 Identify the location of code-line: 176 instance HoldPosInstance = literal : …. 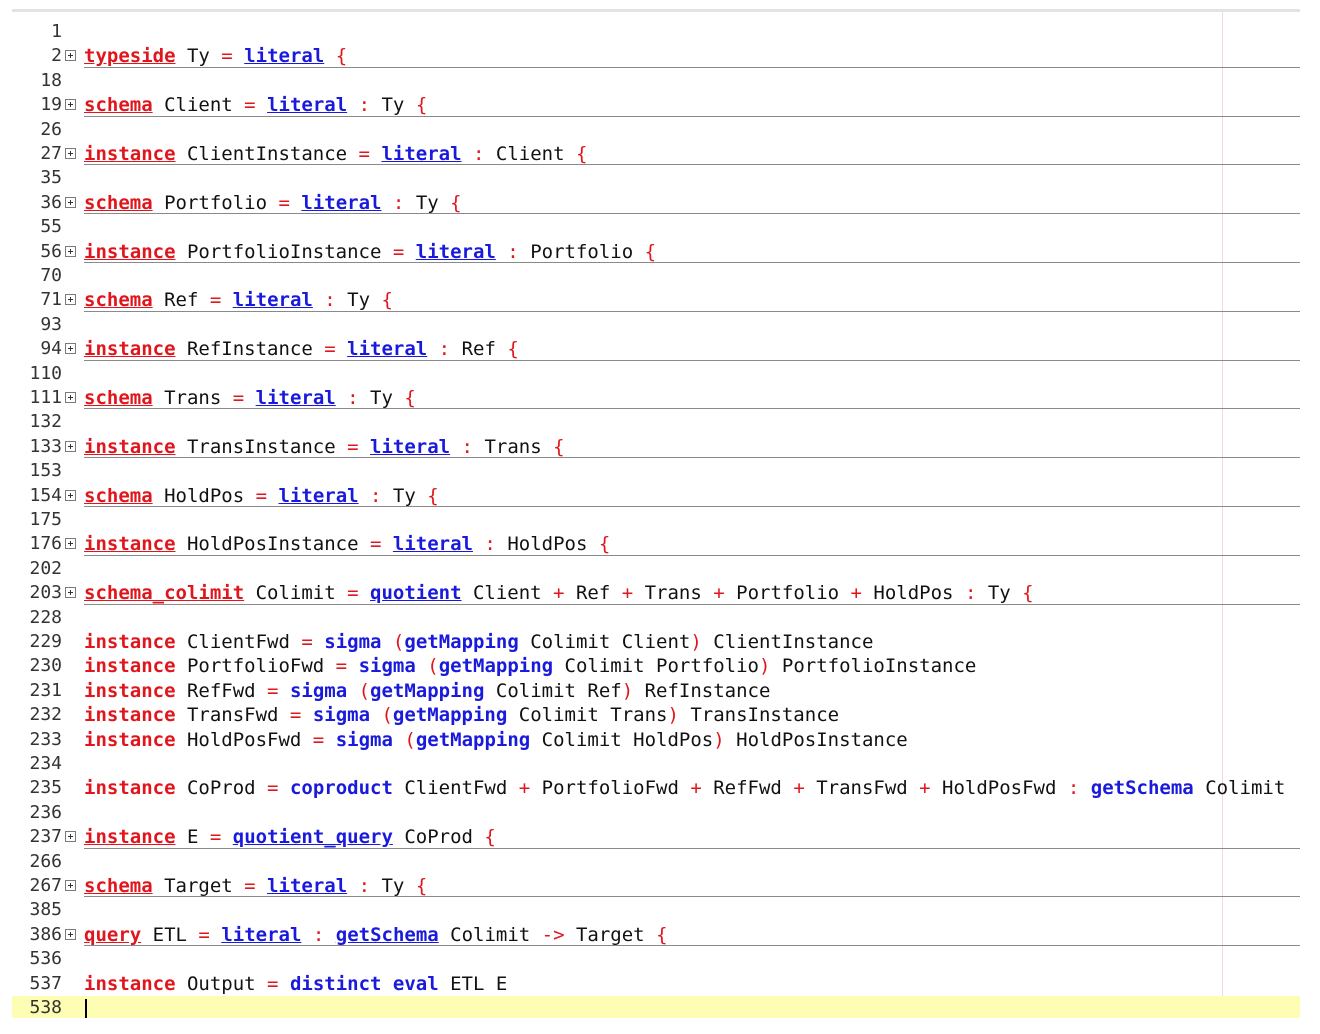
(656, 544).